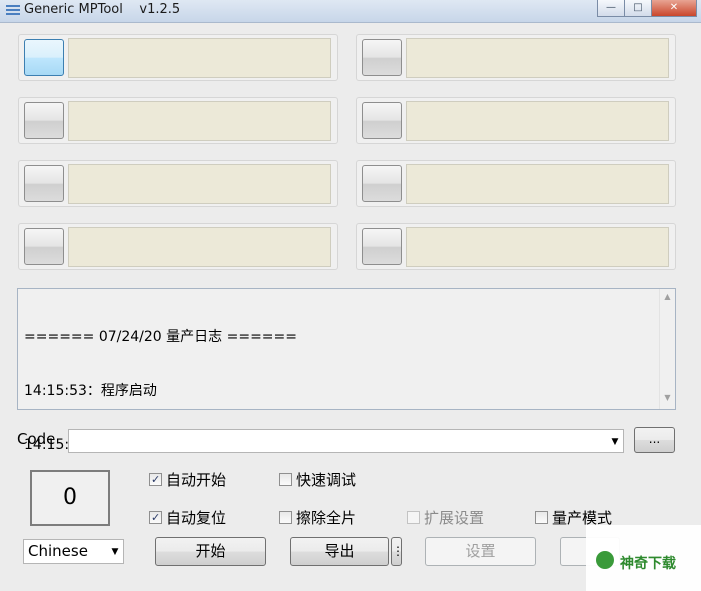 The image size is (701, 591). What do you see at coordinates (480, 551) in the screenshot?
I see `settings-button: 设置` at bounding box center [480, 551].